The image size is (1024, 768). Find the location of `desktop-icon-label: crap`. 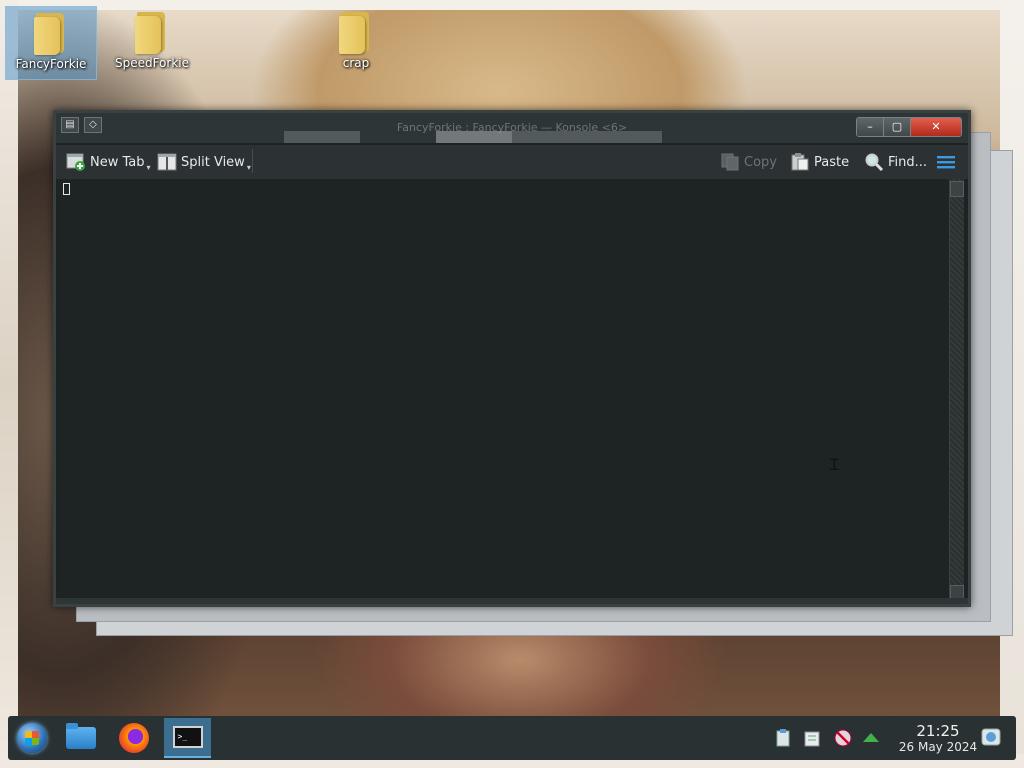

desktop-icon-label: crap is located at coordinates (356, 63).